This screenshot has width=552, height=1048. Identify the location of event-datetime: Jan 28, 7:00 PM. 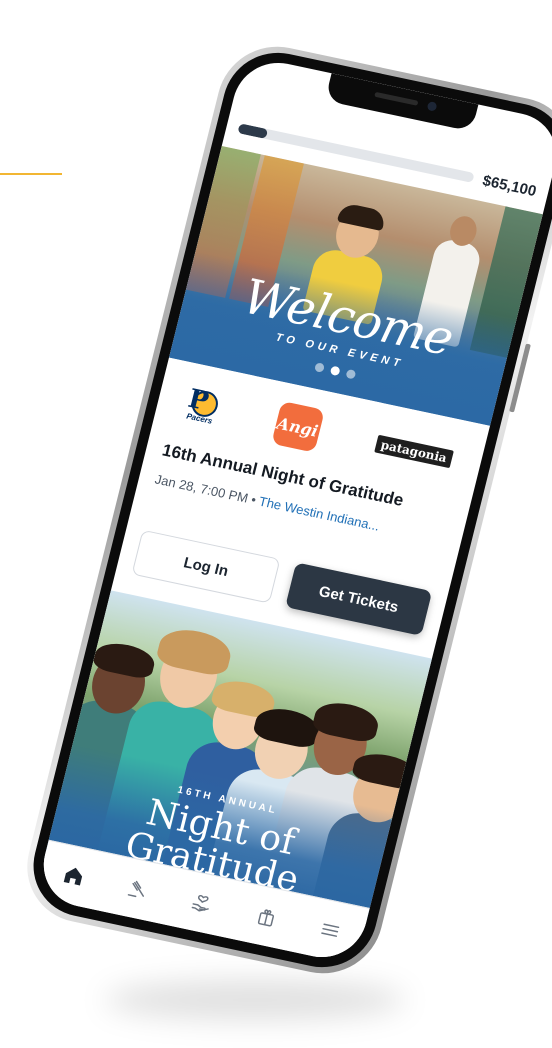
(201, 488).